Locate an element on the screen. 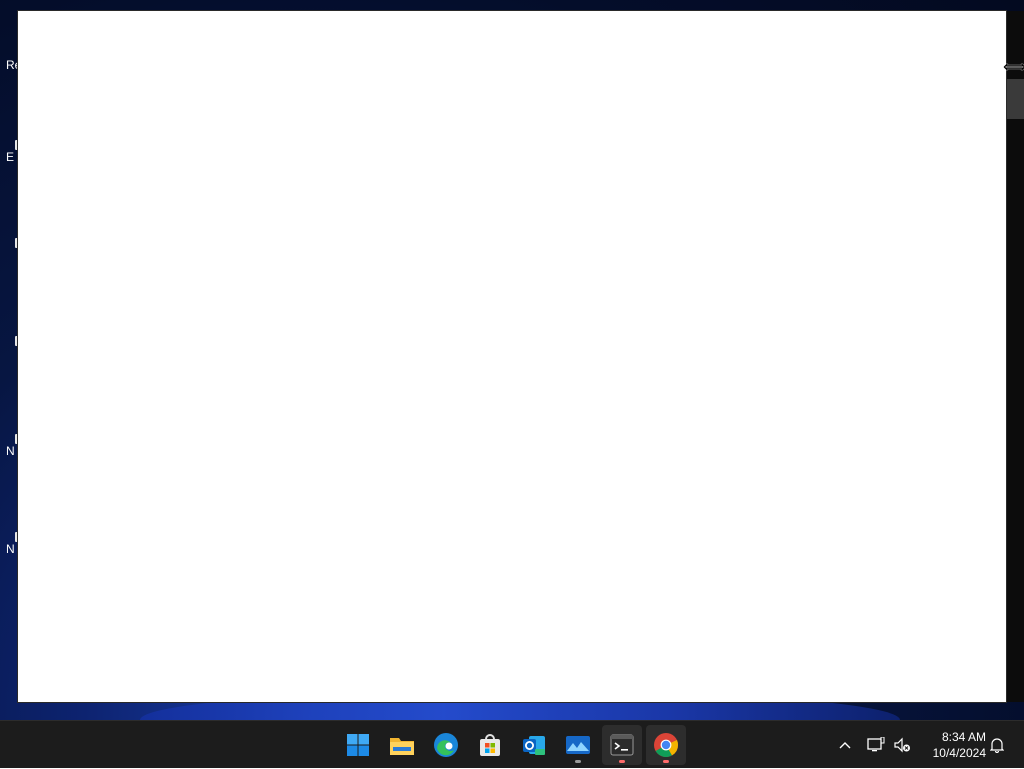 This screenshot has height=769, width=1024. chevron-up-icon is located at coordinates (845, 745).